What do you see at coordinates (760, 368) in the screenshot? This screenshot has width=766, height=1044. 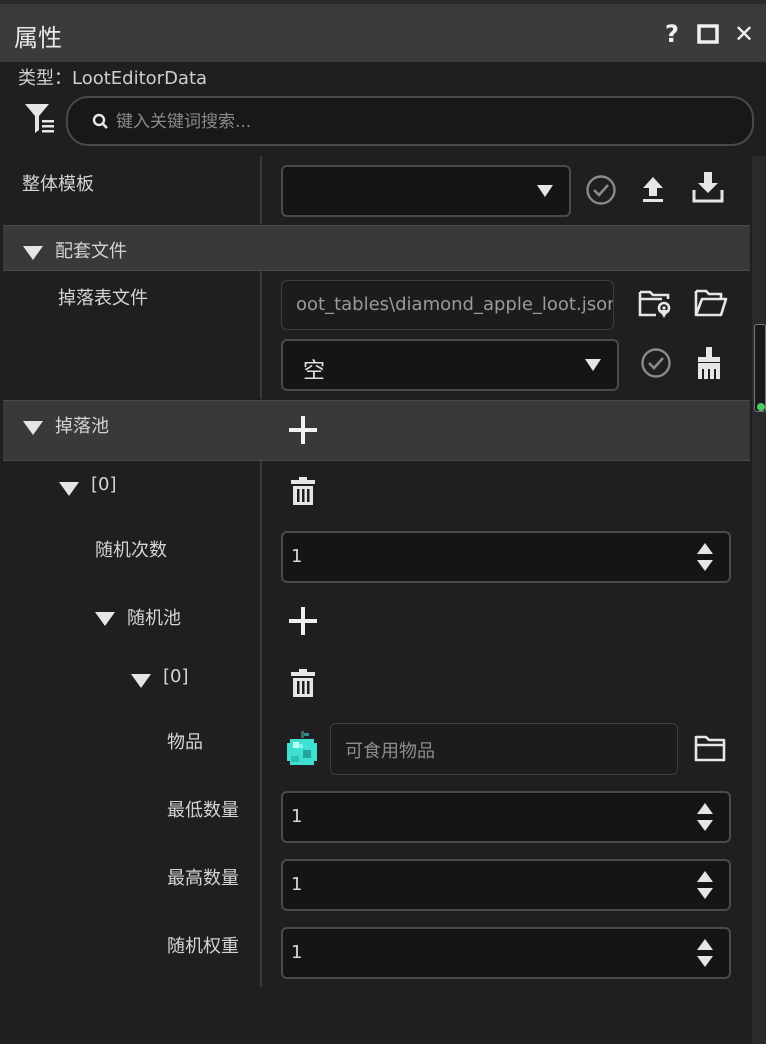 I see `scrollbar-thumb` at bounding box center [760, 368].